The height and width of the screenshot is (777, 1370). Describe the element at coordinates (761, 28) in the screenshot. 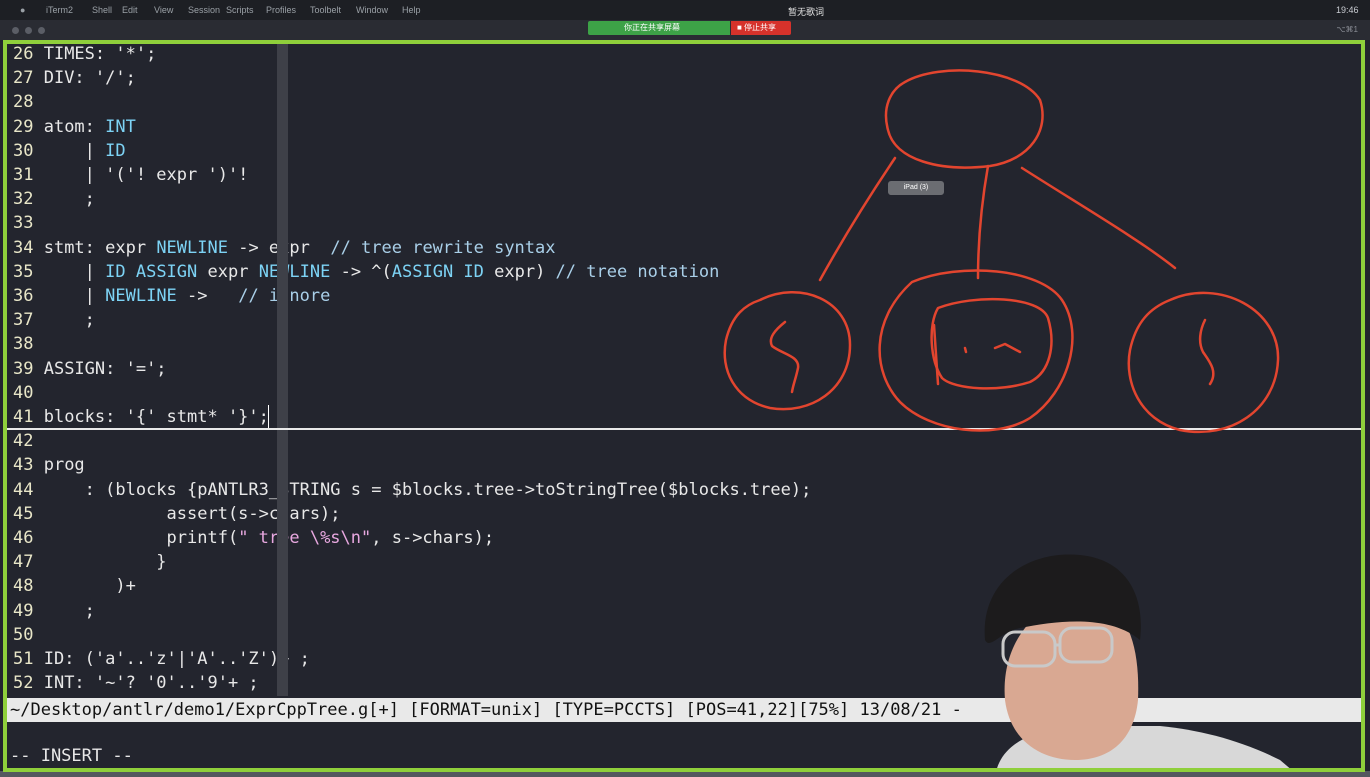

I see `stop-sharing-button: ■ 停止共享` at that location.